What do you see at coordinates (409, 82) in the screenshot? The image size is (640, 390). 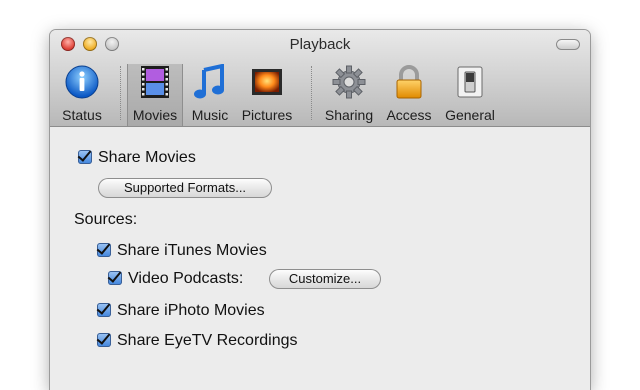 I see `lock-icon` at bounding box center [409, 82].